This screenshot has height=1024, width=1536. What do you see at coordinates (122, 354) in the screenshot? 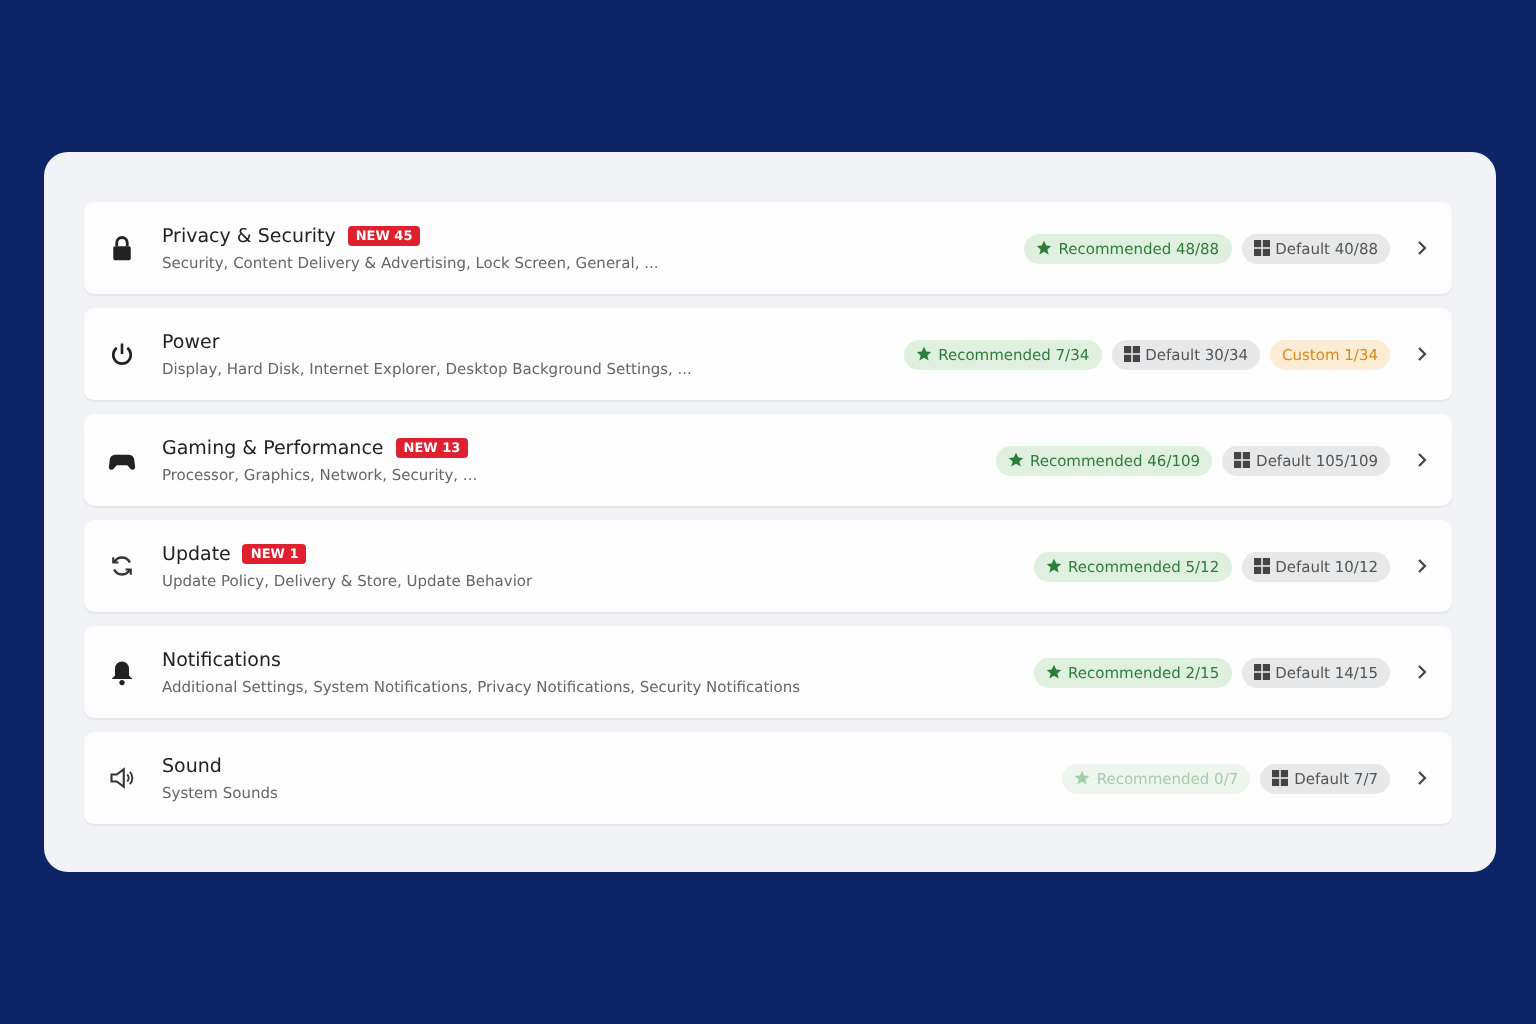
I see `power-icon` at bounding box center [122, 354].